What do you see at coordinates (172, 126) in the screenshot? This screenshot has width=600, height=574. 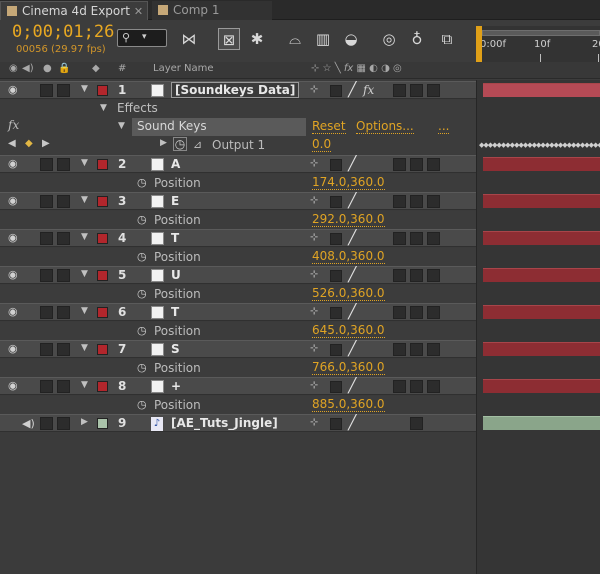 I see `effect-name: Sound Keys` at bounding box center [172, 126].